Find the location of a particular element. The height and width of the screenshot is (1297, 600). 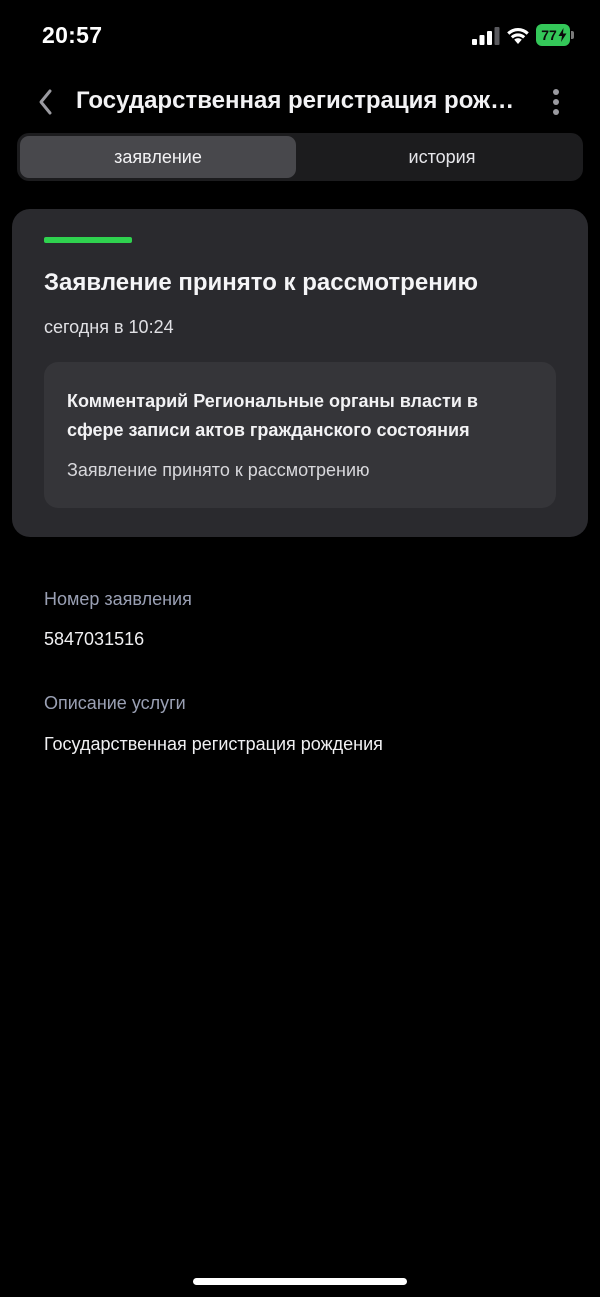

back-button is located at coordinates (46, 102).